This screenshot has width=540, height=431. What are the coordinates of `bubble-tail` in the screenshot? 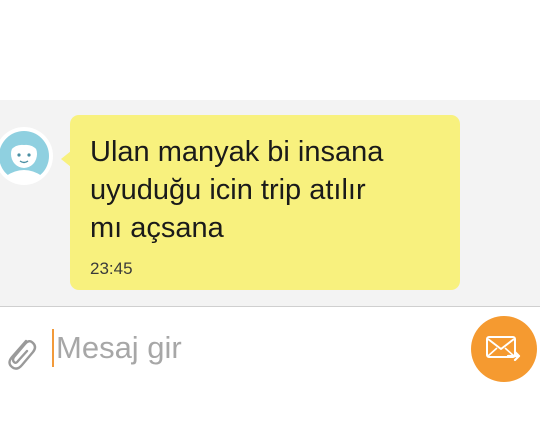 It's located at (66, 159).